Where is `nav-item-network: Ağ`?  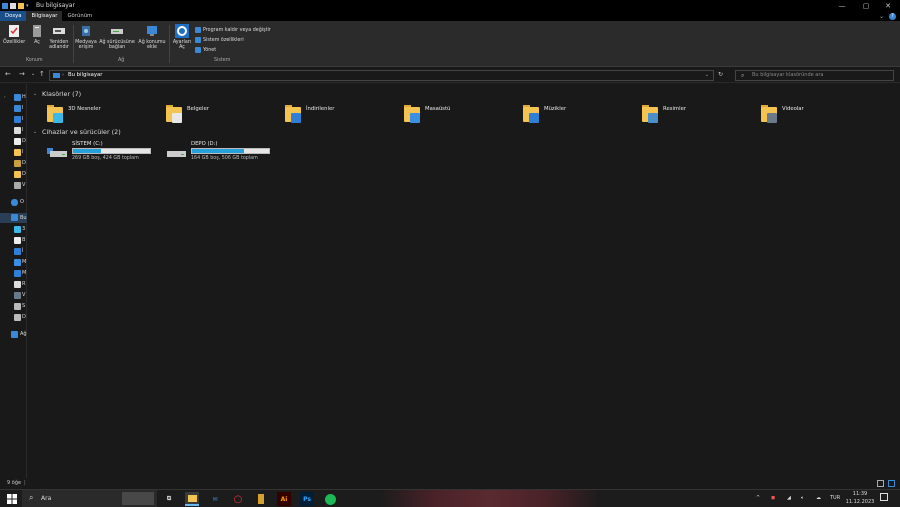 nav-item-network: Ağ is located at coordinates (23, 334).